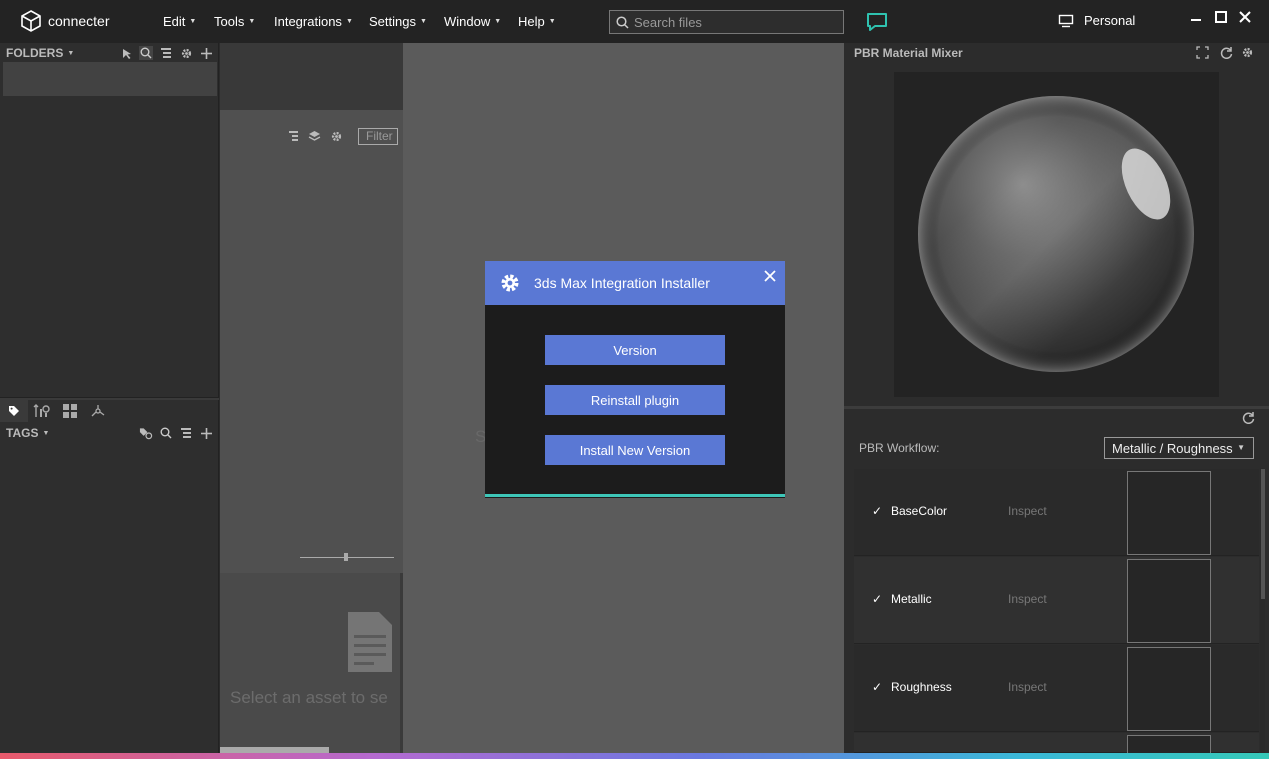 The width and height of the screenshot is (1269, 759). Describe the element at coordinates (174, 21) in the screenshot. I see `menu-edit-label: Edit` at that location.